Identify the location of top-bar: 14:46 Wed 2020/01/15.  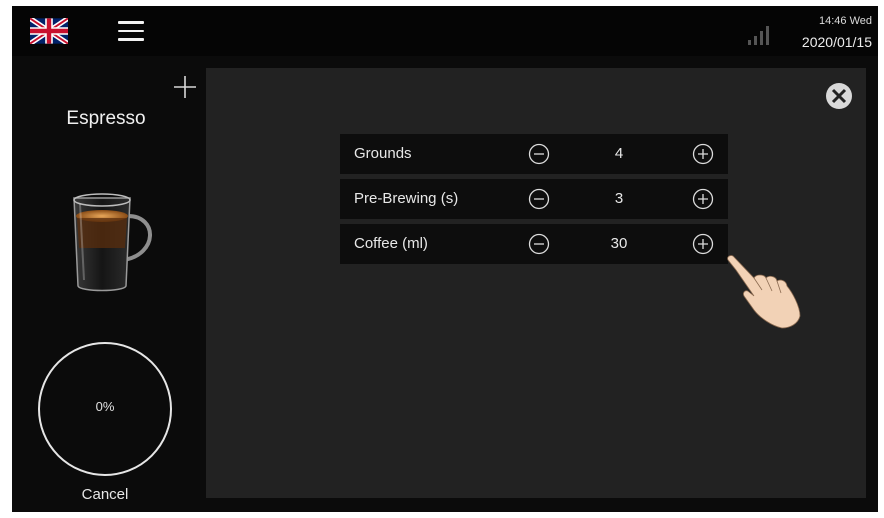
(445, 31).